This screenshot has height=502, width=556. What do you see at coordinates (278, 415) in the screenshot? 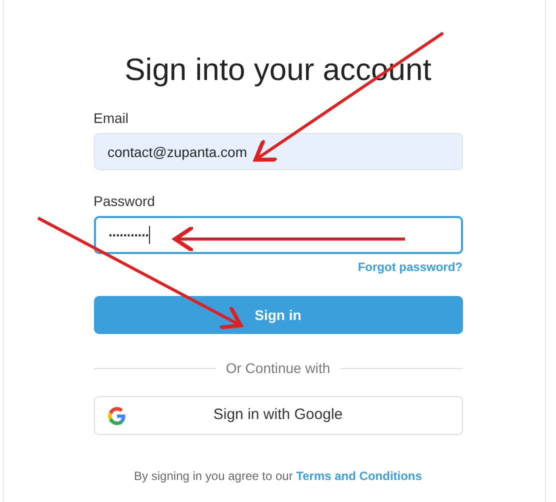
I see `google-sign-in-button: Sign in with Google` at bounding box center [278, 415].